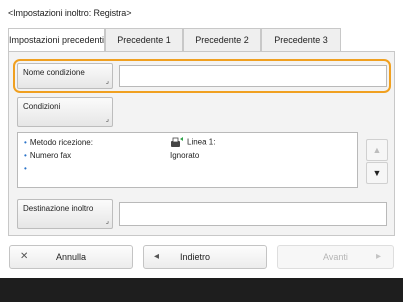 The width and height of the screenshot is (403, 302). I want to click on arrow-down-icon: ▼, so click(377, 173).